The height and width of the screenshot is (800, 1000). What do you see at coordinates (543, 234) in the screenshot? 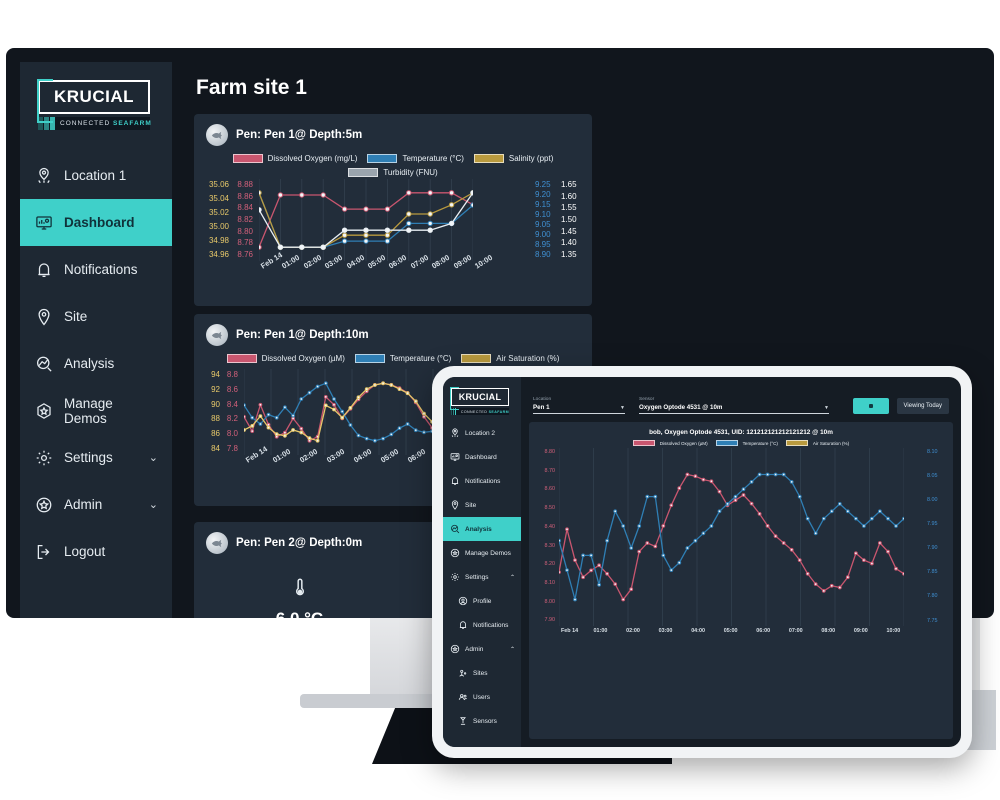
I see `axis-tick: 9.00` at bounding box center [543, 234].